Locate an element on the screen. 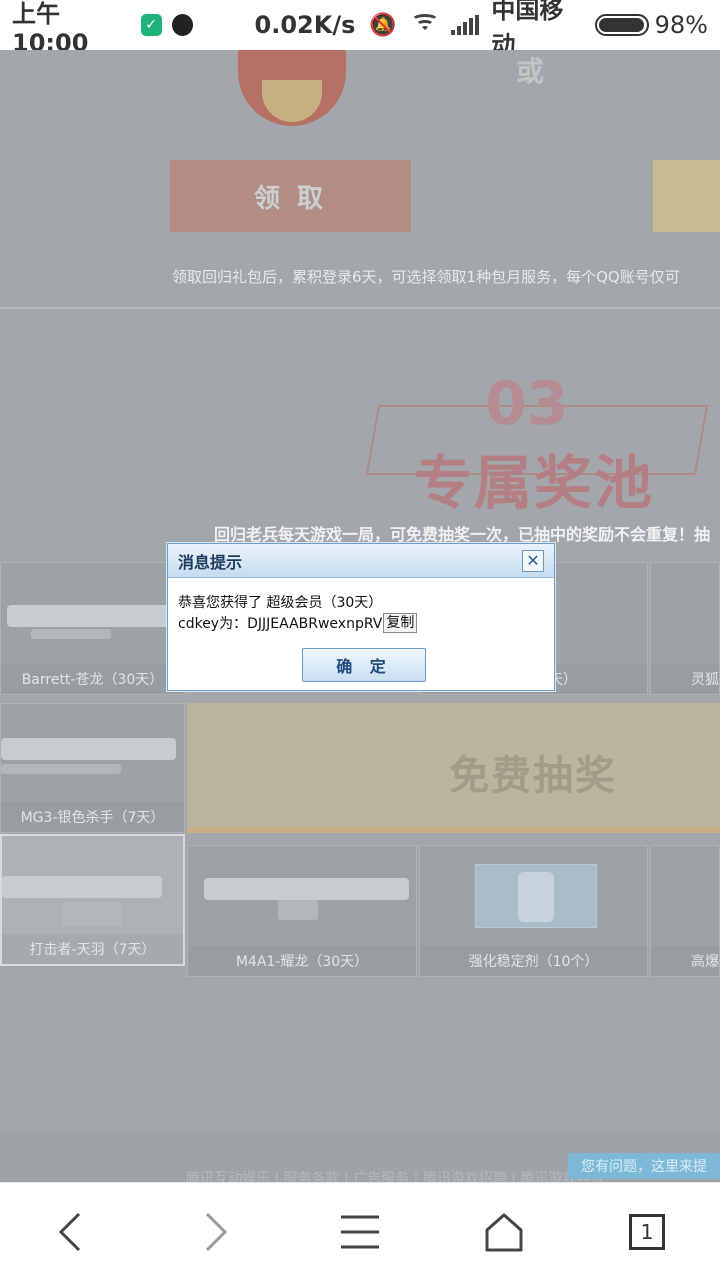  tabs-icon: 1 is located at coordinates (647, 1232).